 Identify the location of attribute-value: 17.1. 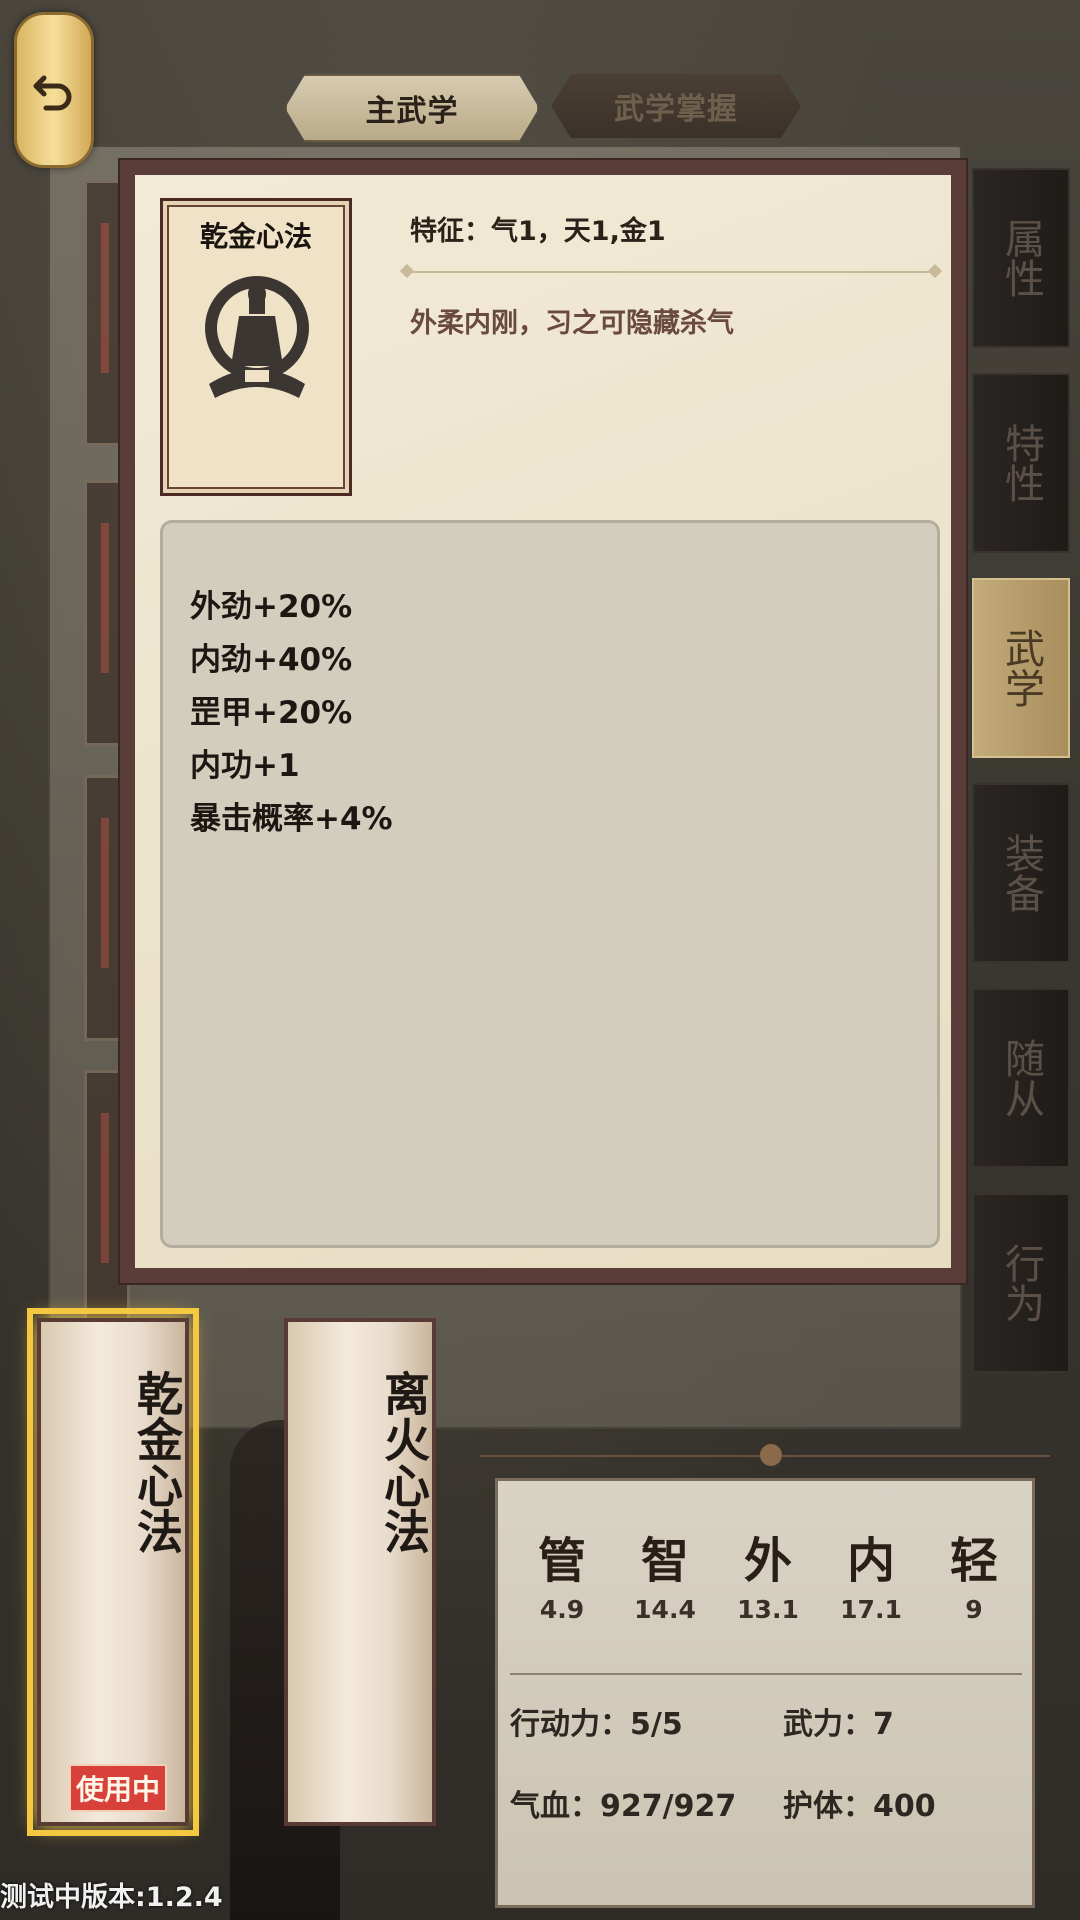
(871, 1609).